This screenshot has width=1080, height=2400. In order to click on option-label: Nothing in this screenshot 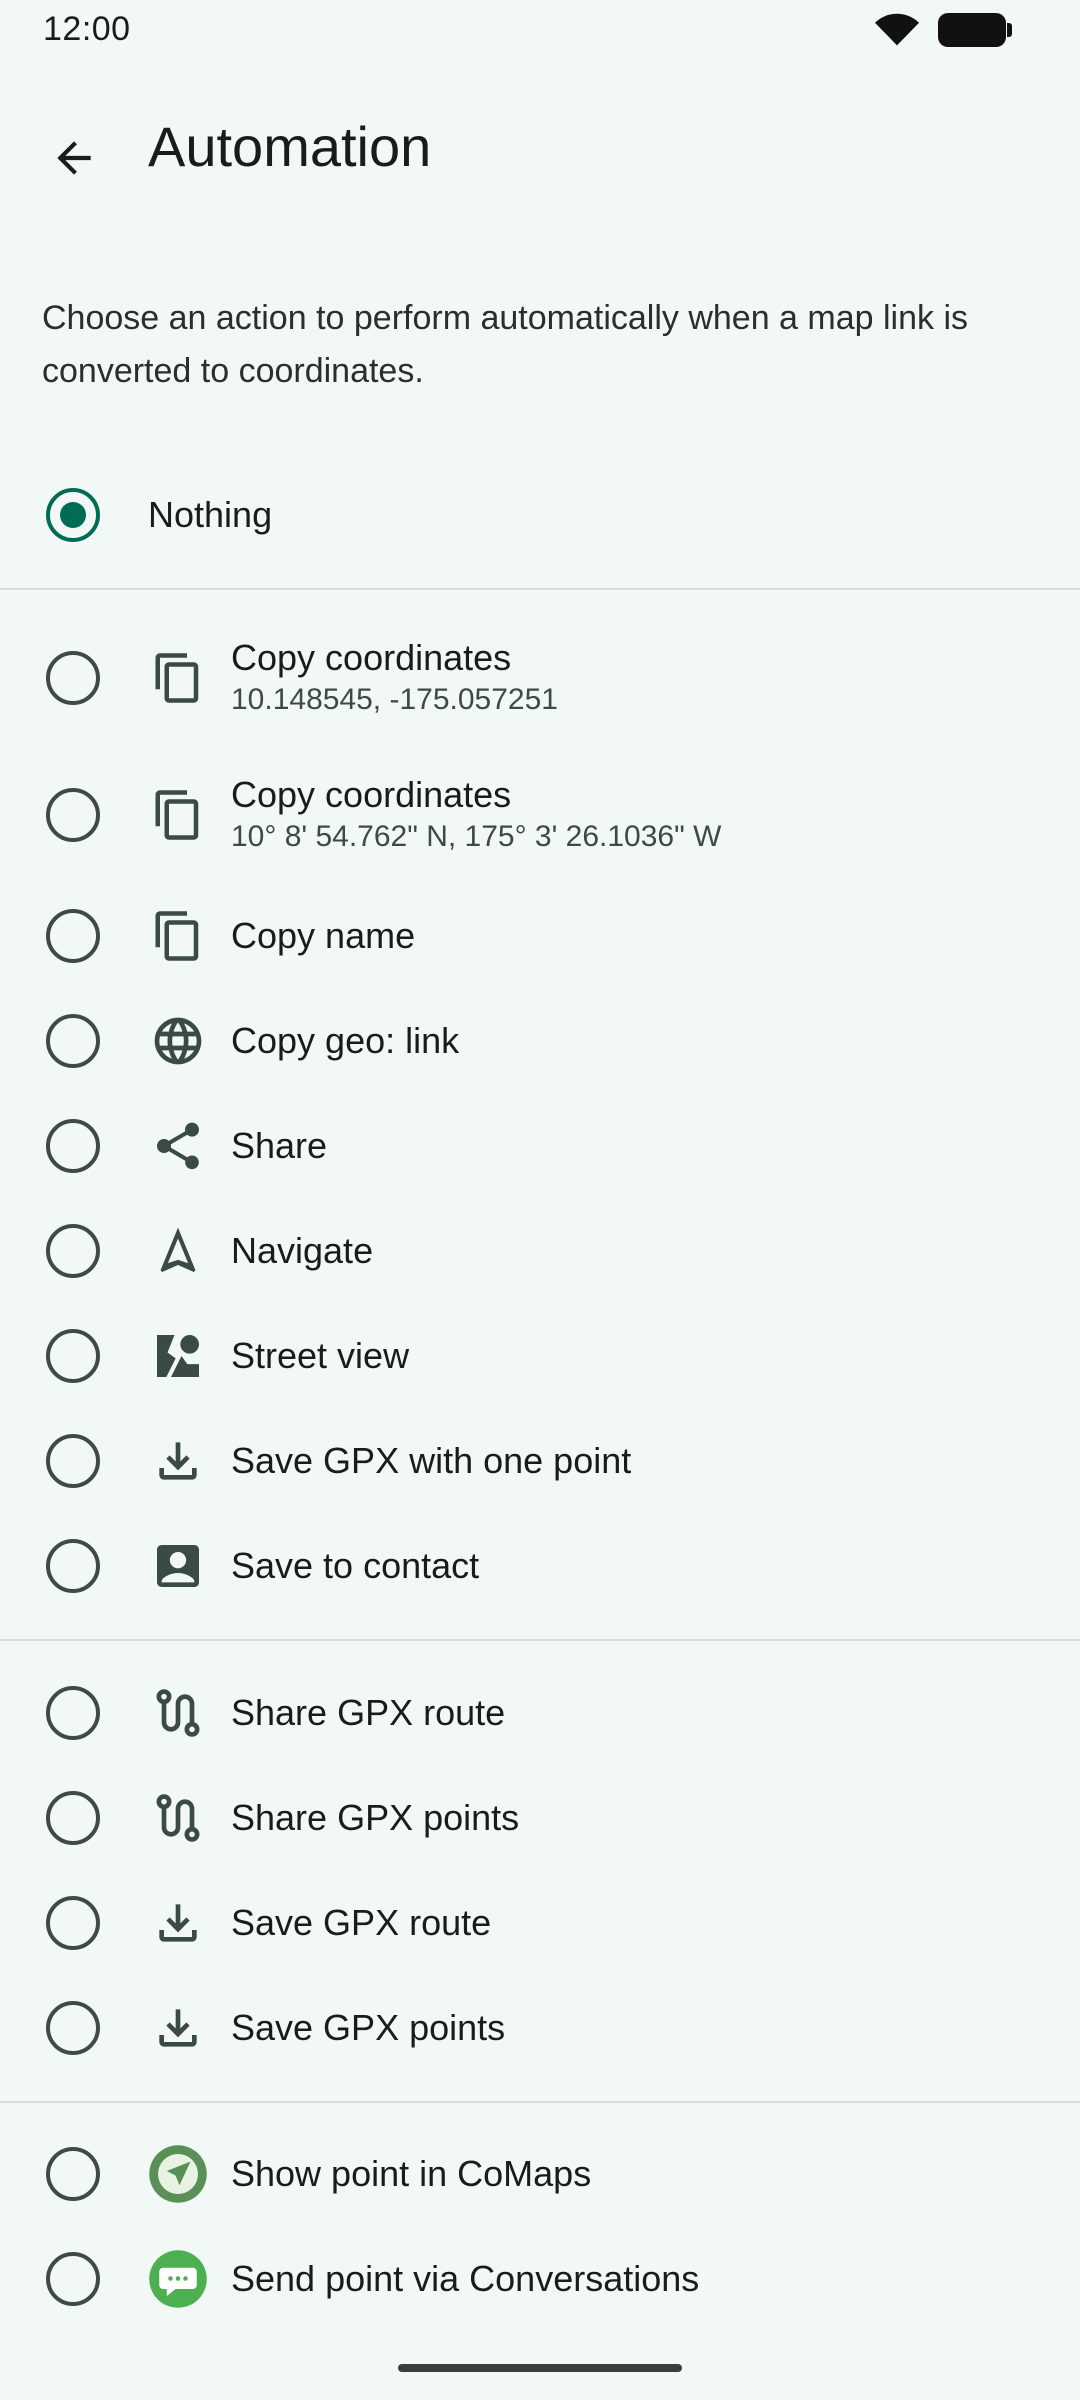, I will do `click(210, 514)`.